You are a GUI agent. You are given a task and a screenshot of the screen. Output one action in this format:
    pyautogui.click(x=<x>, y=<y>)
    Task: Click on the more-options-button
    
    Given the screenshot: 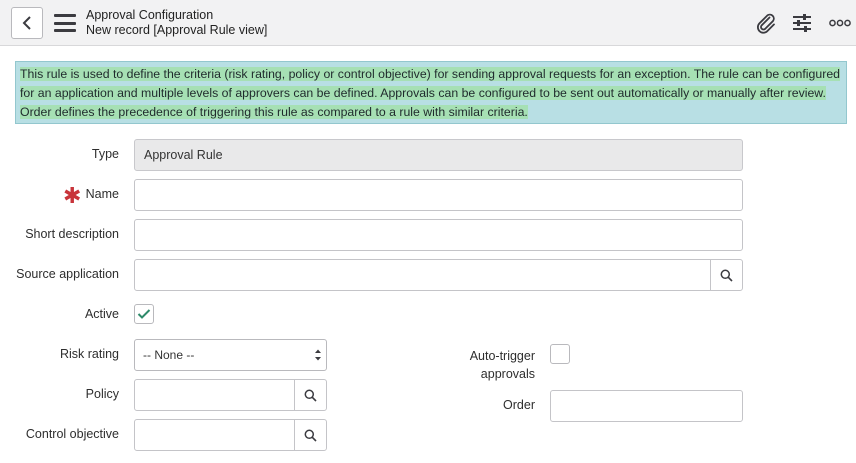 What is the action you would take?
    pyautogui.click(x=840, y=23)
    